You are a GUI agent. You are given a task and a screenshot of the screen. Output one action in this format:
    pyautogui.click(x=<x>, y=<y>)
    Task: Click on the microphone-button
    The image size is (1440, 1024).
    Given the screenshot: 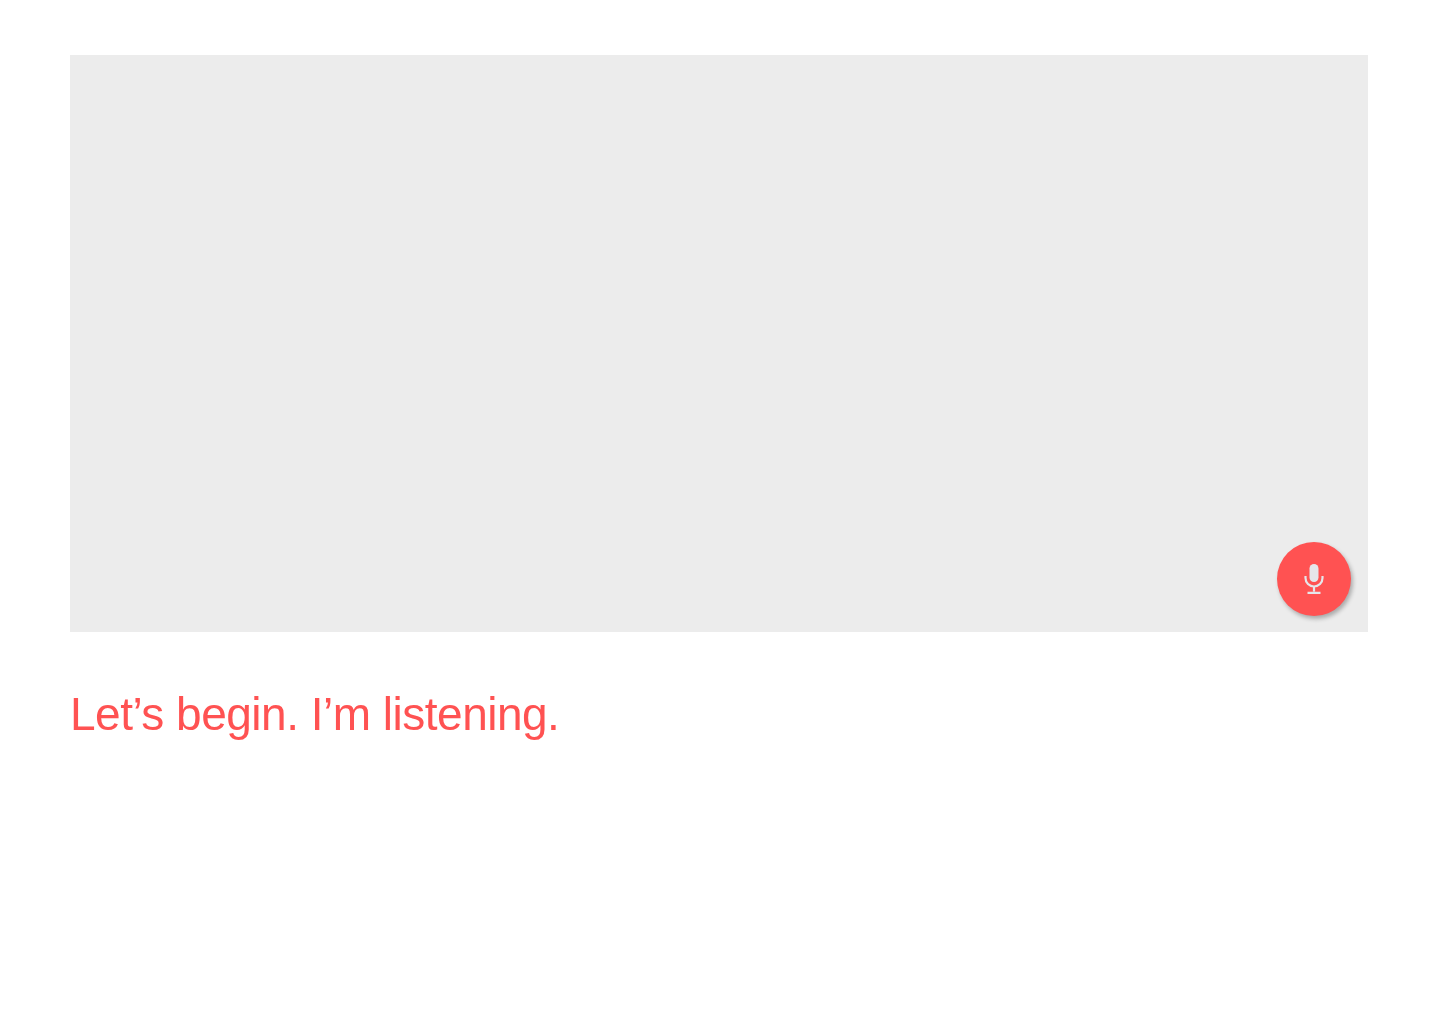 What is the action you would take?
    pyautogui.click(x=1314, y=579)
    